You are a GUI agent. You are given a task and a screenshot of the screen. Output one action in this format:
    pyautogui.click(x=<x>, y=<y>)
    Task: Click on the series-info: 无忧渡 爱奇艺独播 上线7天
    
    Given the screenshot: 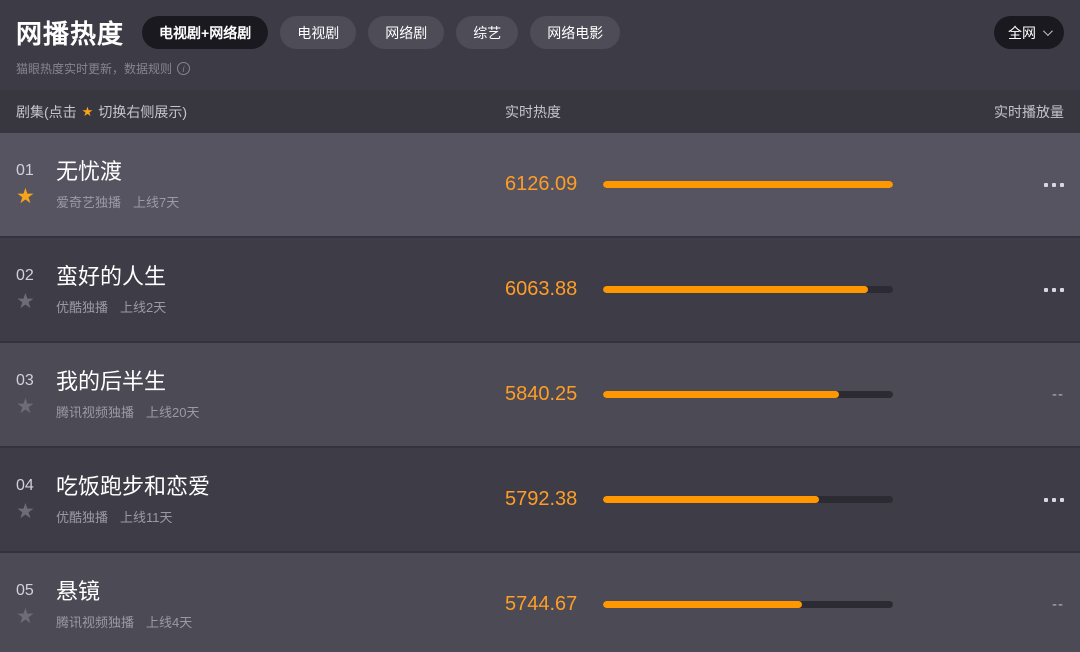 What is the action you would take?
    pyautogui.click(x=280, y=185)
    